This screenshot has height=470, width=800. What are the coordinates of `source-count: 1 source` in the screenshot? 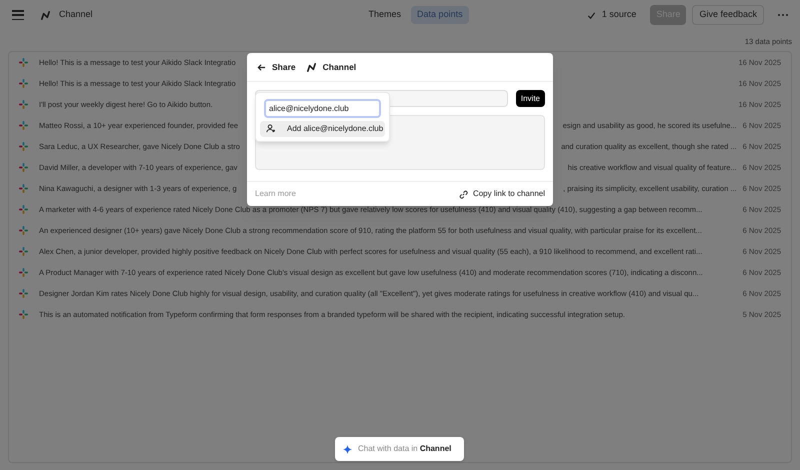 It's located at (619, 15).